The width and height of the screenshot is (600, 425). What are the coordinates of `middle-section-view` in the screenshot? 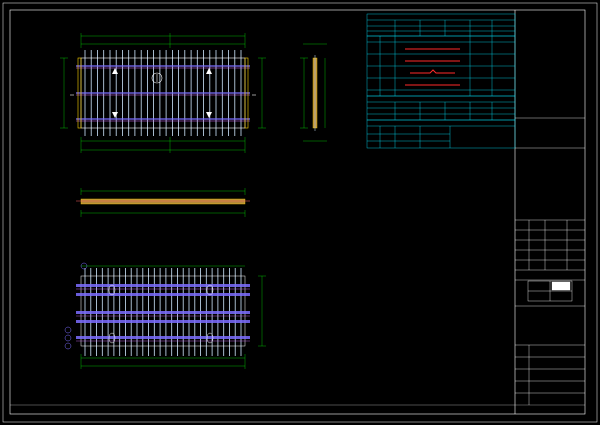 It's located at (163, 202).